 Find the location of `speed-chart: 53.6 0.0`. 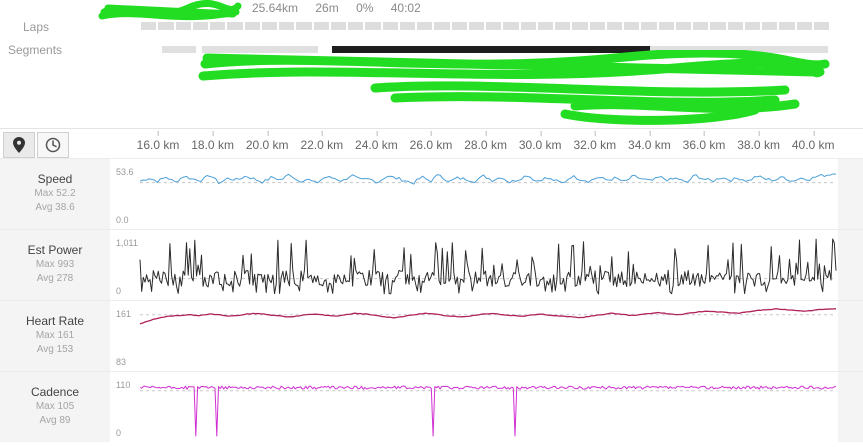

speed-chart: 53.6 0.0 is located at coordinates (474, 194).